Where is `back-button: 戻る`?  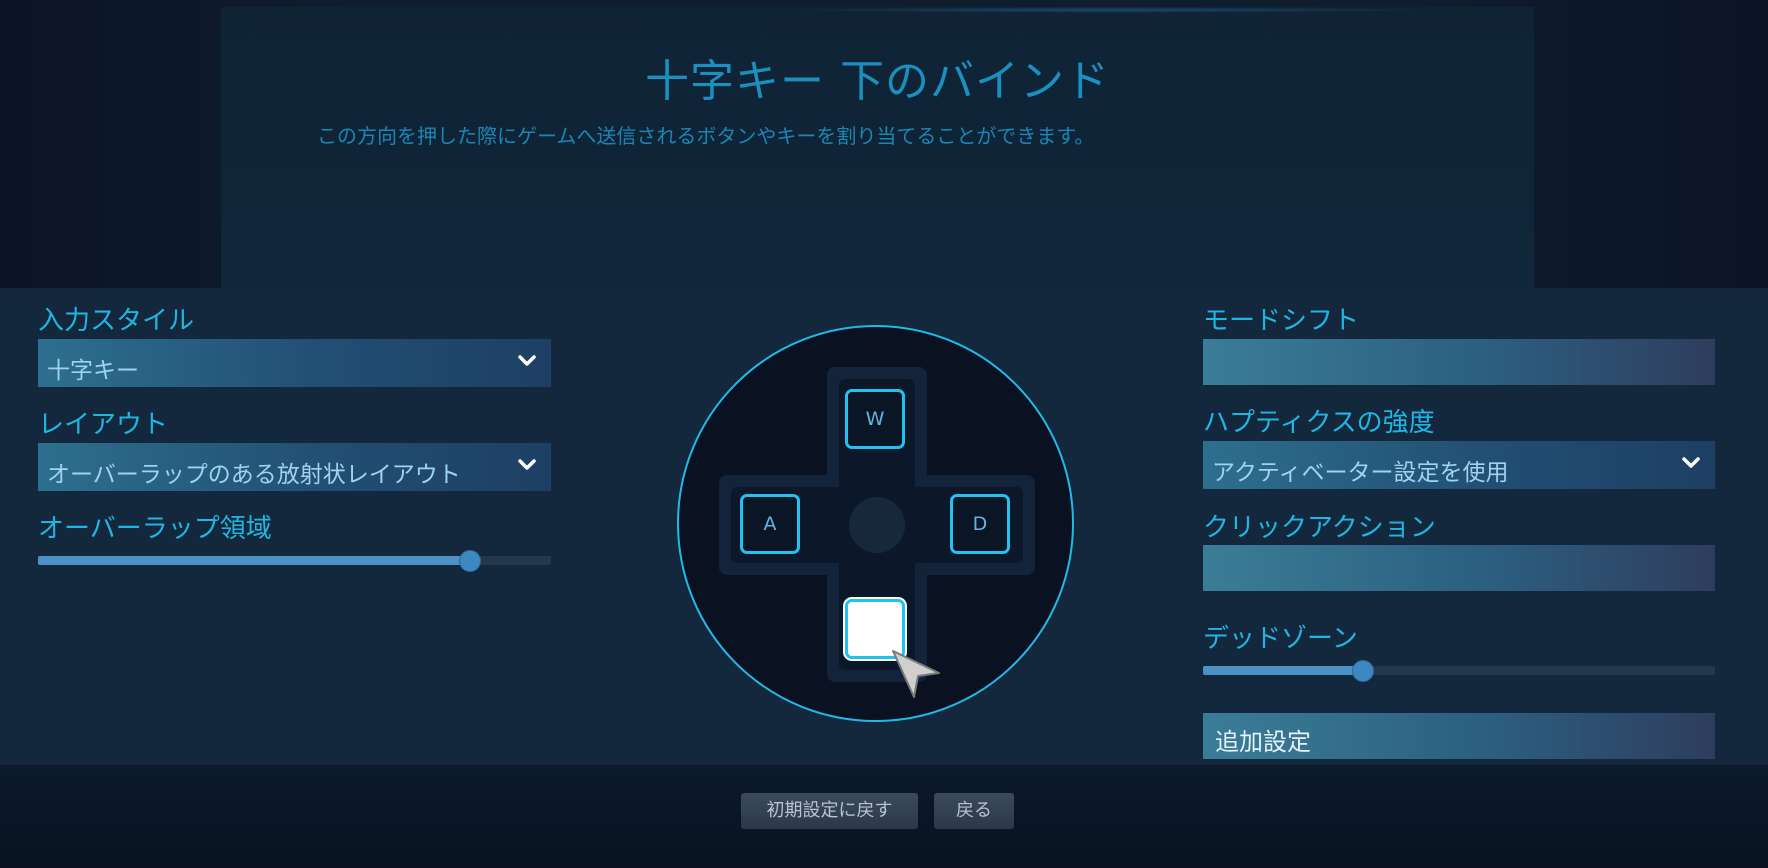
back-button: 戻る is located at coordinates (974, 811).